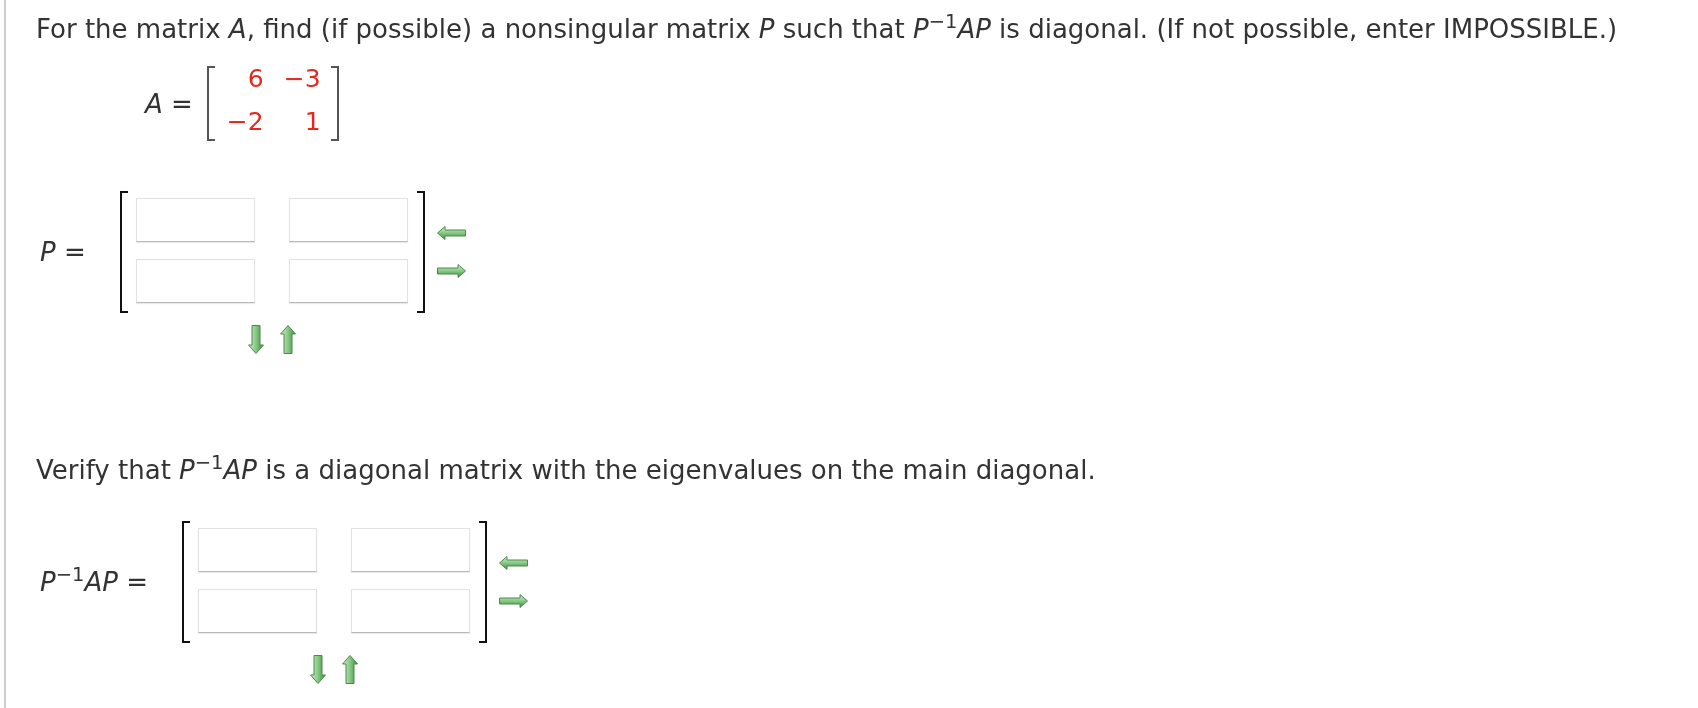  Describe the element at coordinates (63, 252) in the screenshot. I see `matrix-label: P =` at that location.